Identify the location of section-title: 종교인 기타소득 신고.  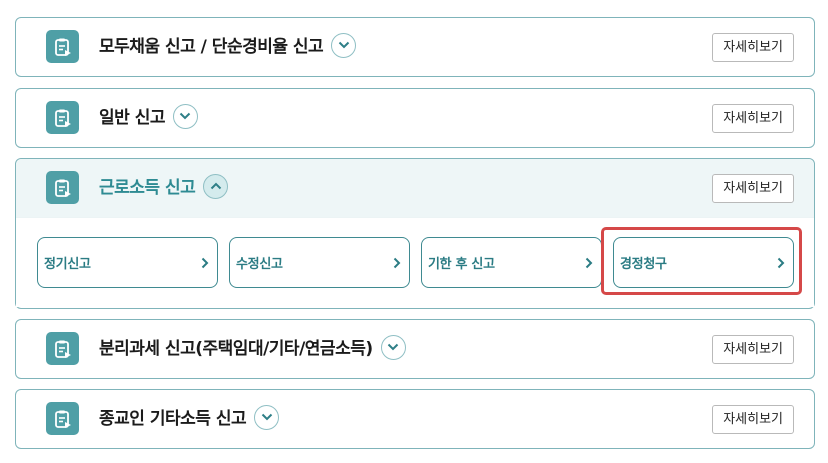
(189, 419).